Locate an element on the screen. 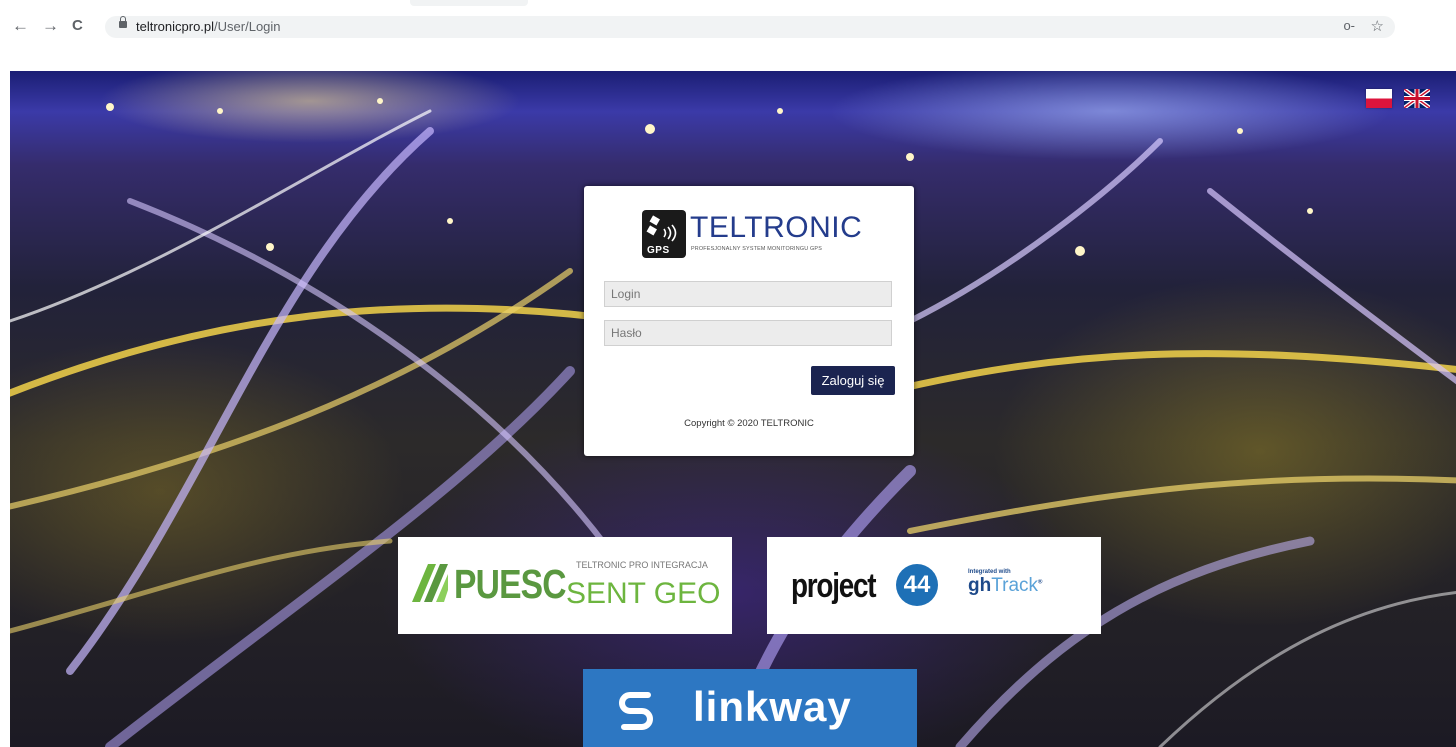  gh-text: gh is located at coordinates (980, 585).